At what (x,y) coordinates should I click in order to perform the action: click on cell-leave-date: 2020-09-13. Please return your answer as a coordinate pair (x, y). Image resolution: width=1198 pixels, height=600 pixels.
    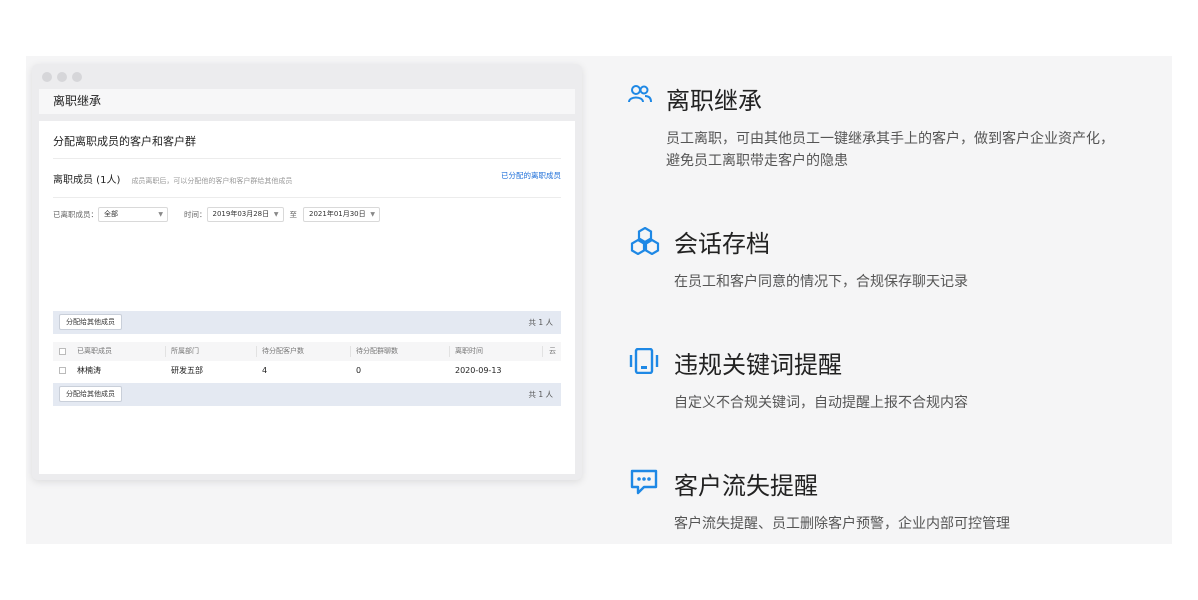
    Looking at the image, I should click on (478, 370).